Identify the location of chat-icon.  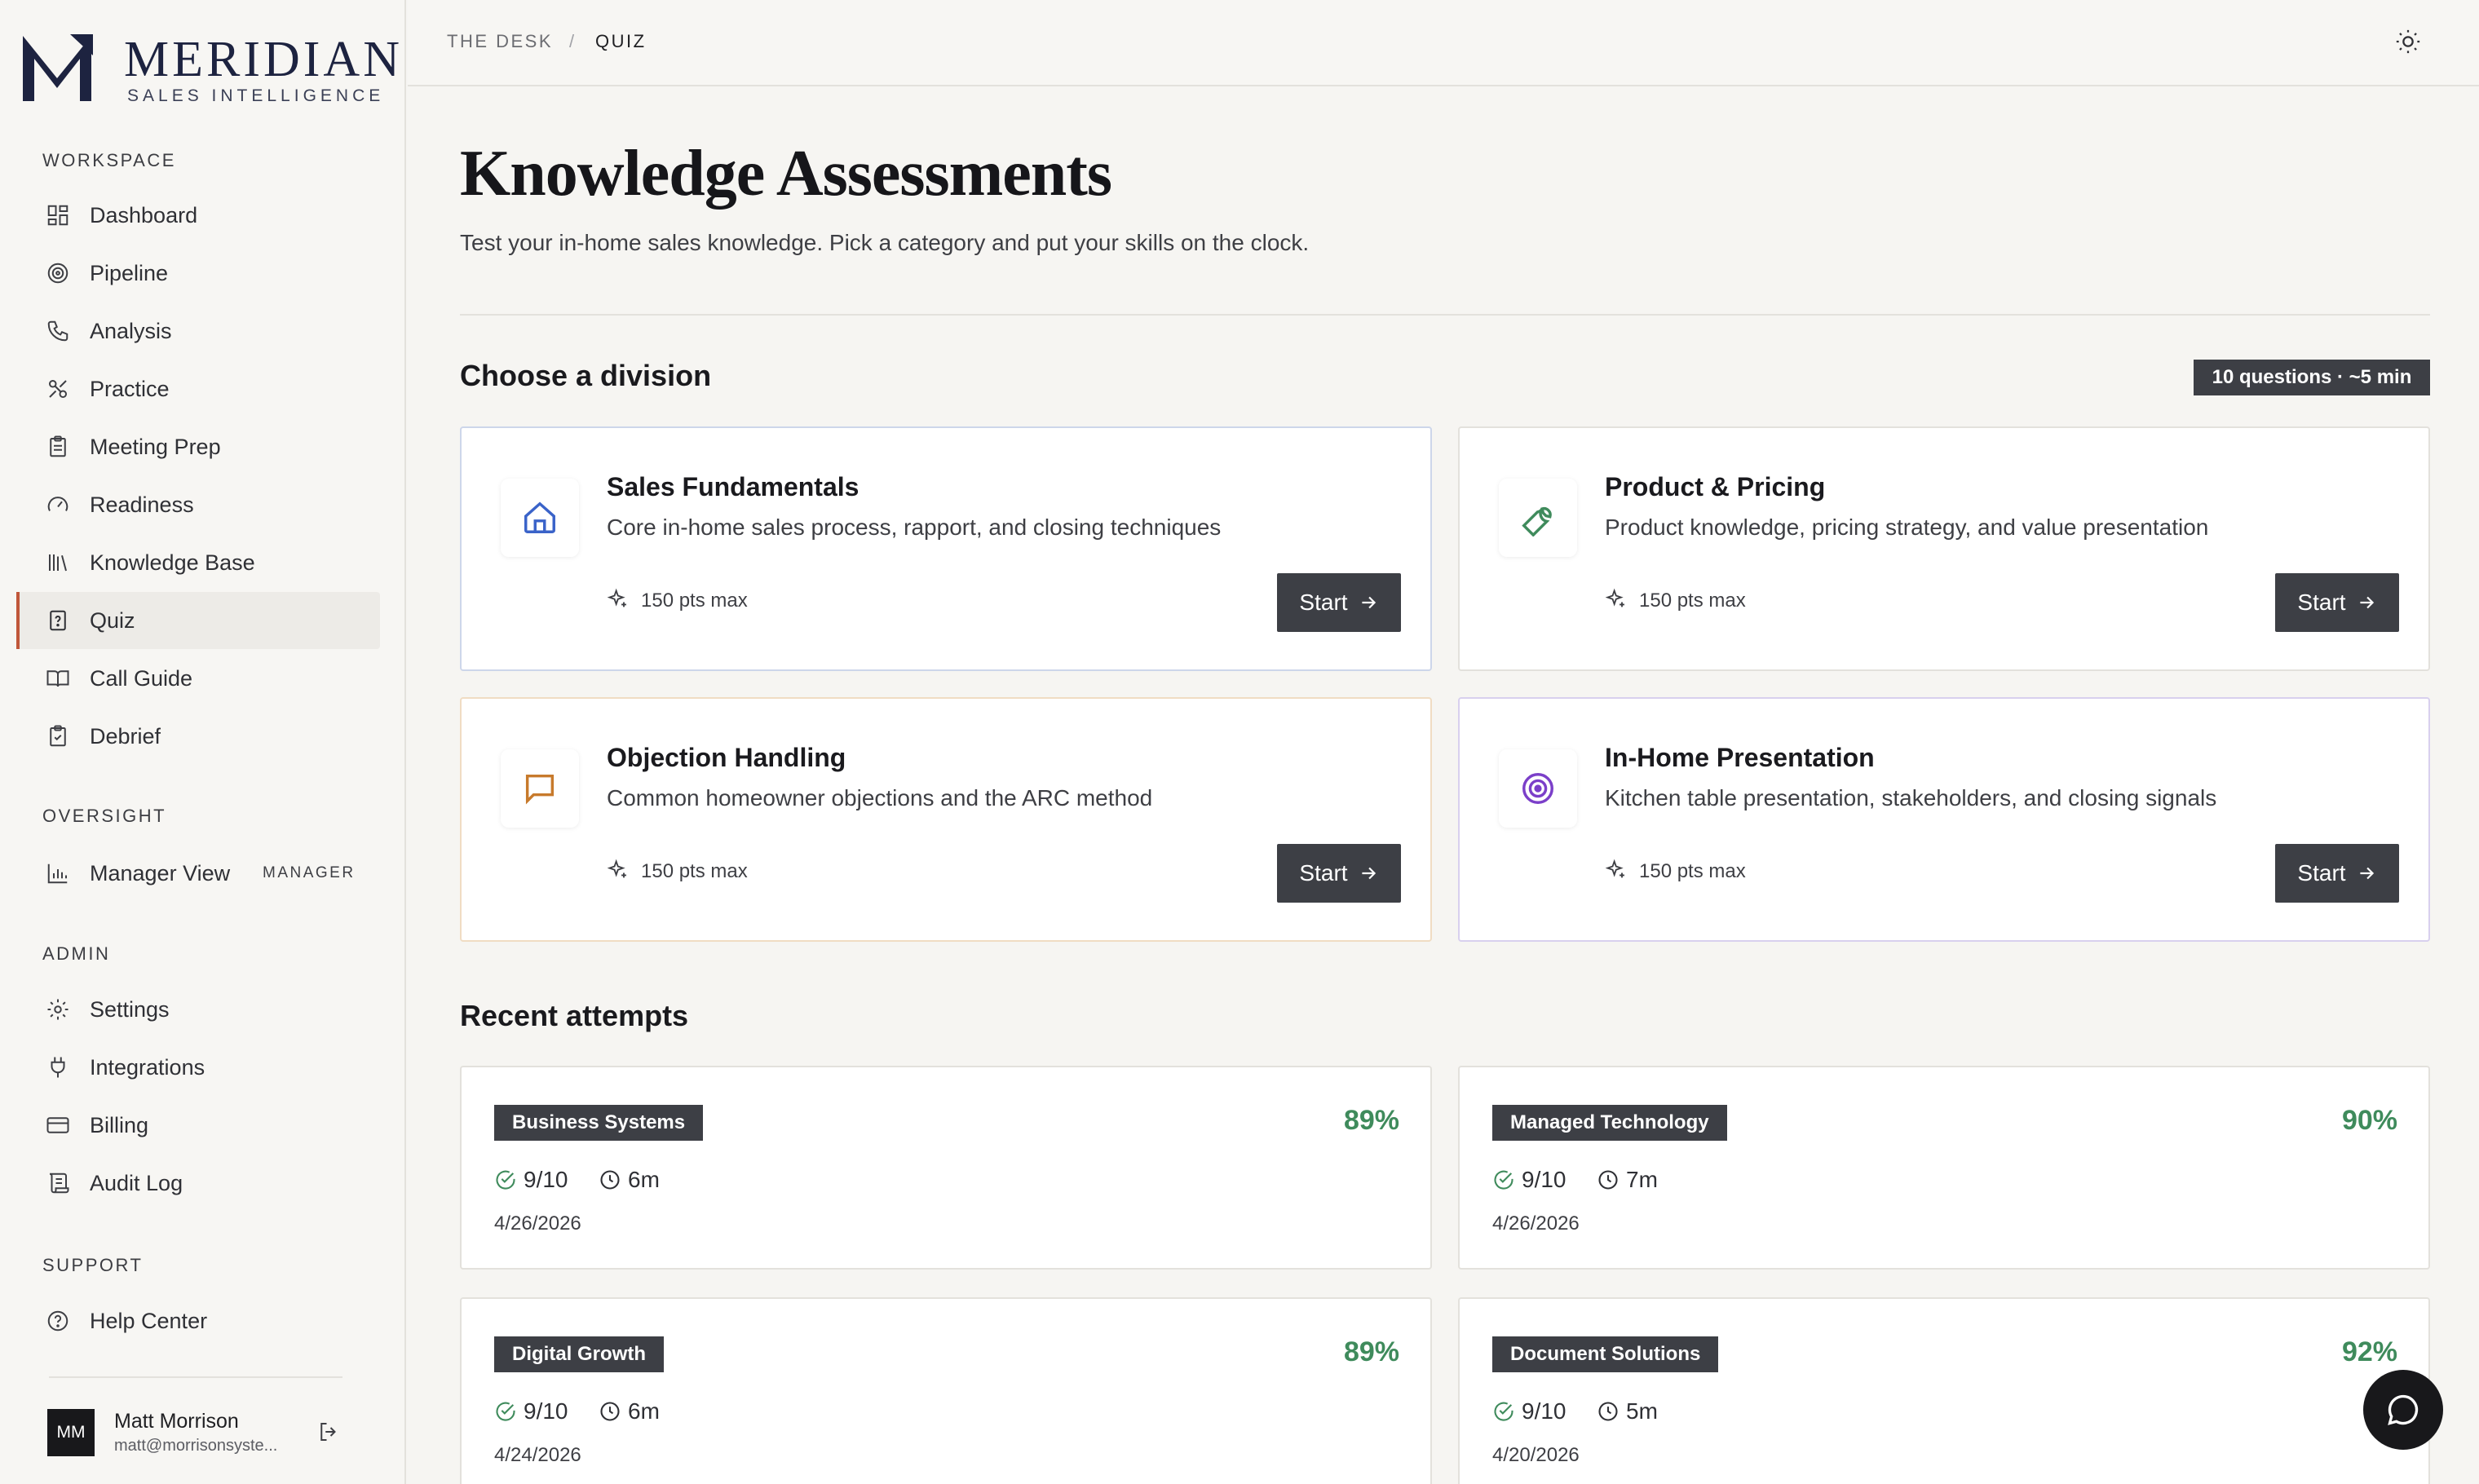
(2403, 1409).